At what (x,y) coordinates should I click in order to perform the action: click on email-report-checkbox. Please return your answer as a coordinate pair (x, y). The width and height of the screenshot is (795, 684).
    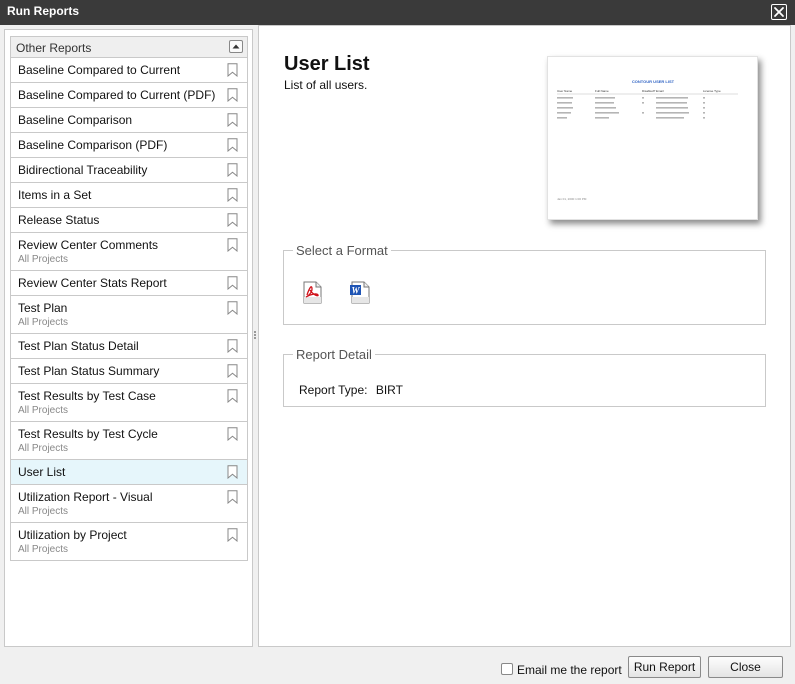
    Looking at the image, I should click on (507, 669).